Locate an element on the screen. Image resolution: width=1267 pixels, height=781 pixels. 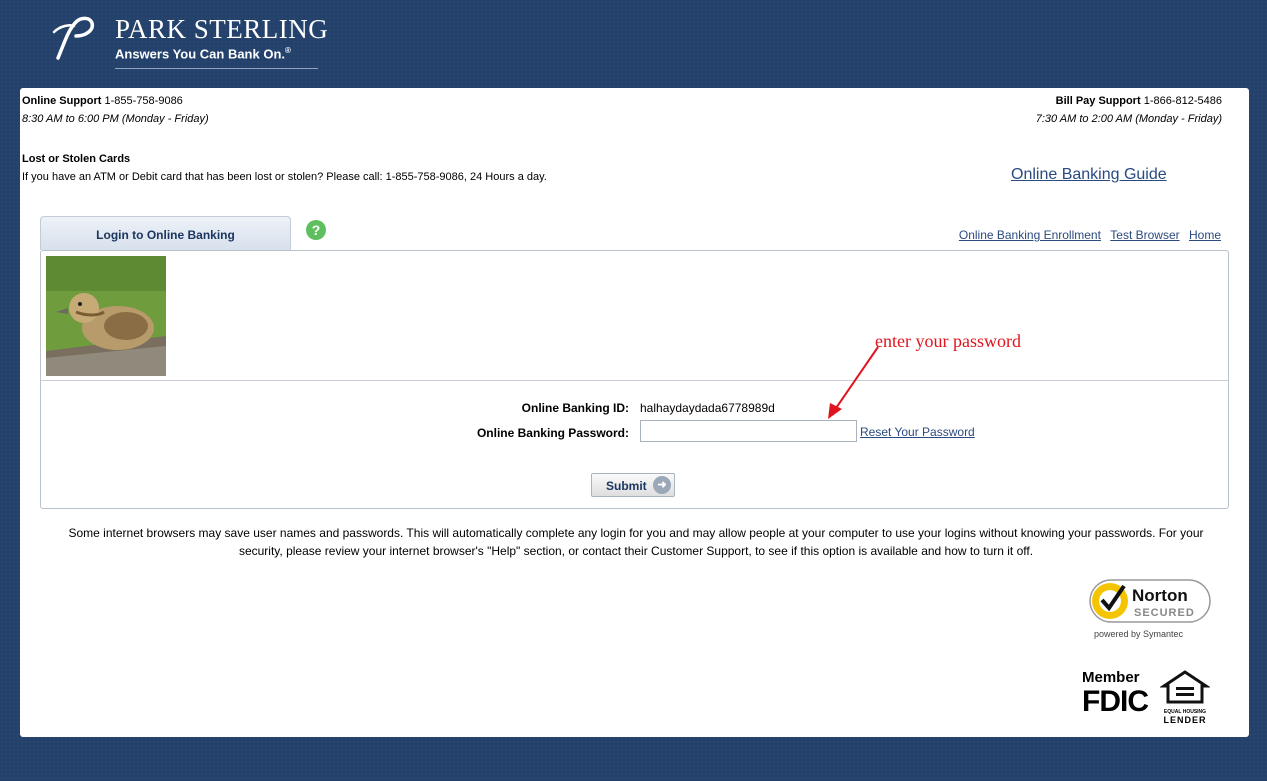
online-support-phone: 1-855-758-9086 is located at coordinates (143, 101).